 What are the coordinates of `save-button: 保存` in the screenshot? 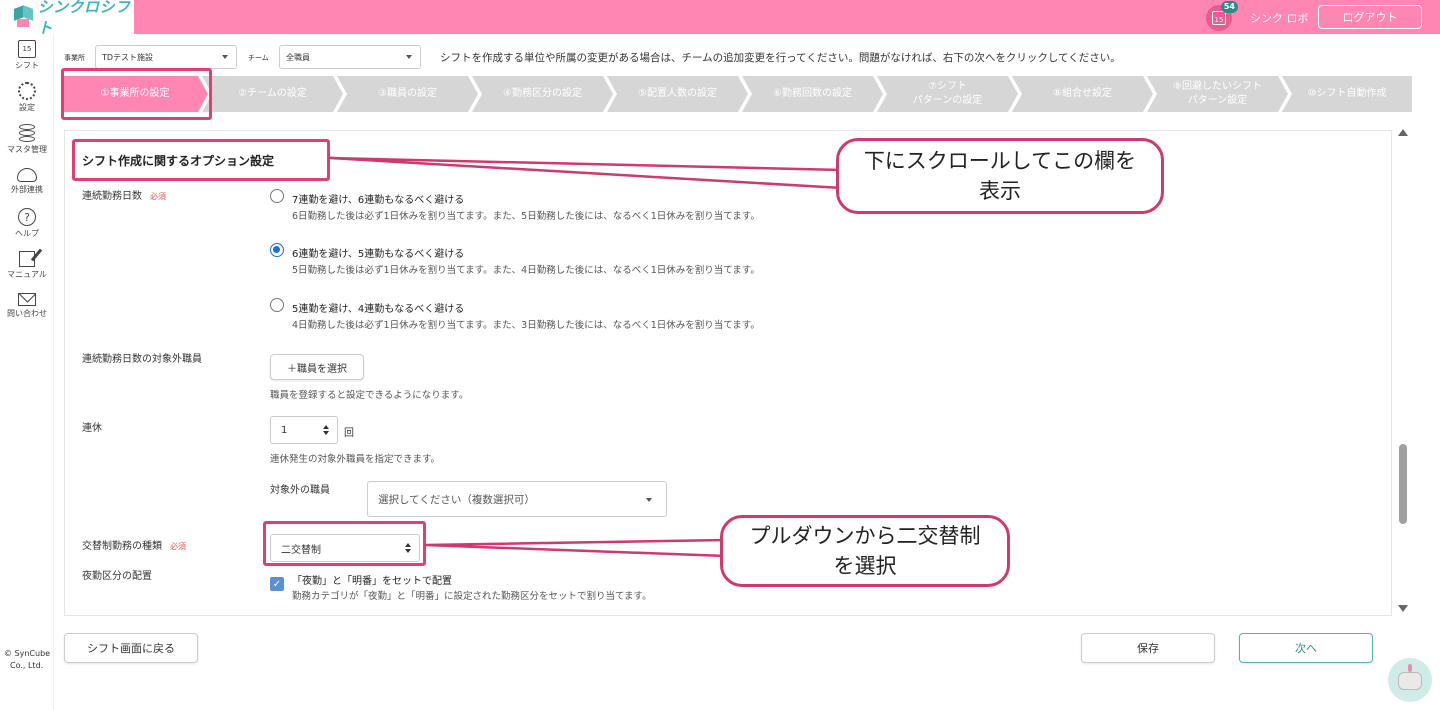 It's located at (1148, 648).